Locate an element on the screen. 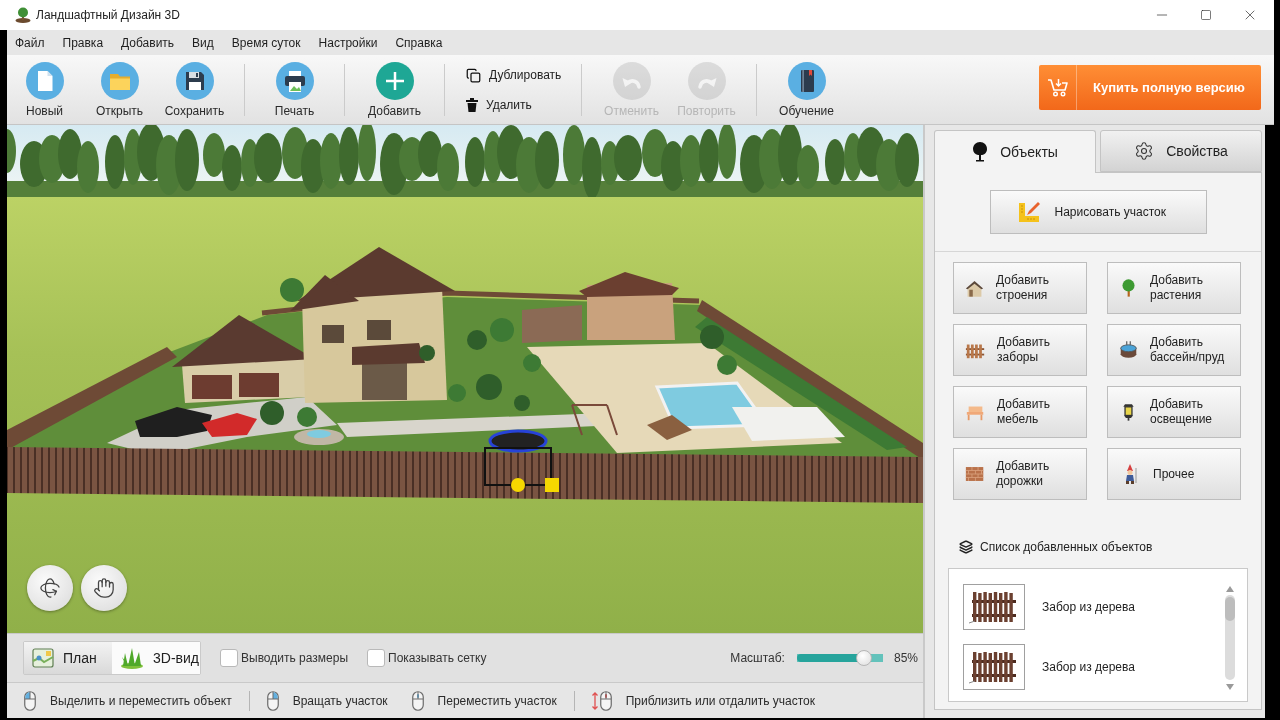  mouse-scroll-icon is located at coordinates (601, 700).